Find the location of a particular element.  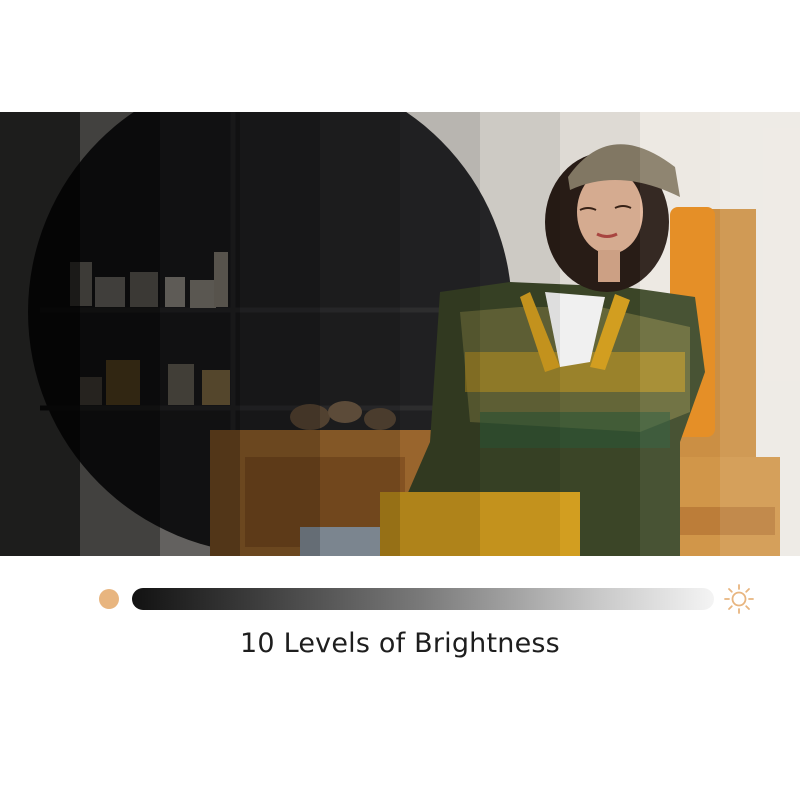

brightness-slider is located at coordinates (400, 599).